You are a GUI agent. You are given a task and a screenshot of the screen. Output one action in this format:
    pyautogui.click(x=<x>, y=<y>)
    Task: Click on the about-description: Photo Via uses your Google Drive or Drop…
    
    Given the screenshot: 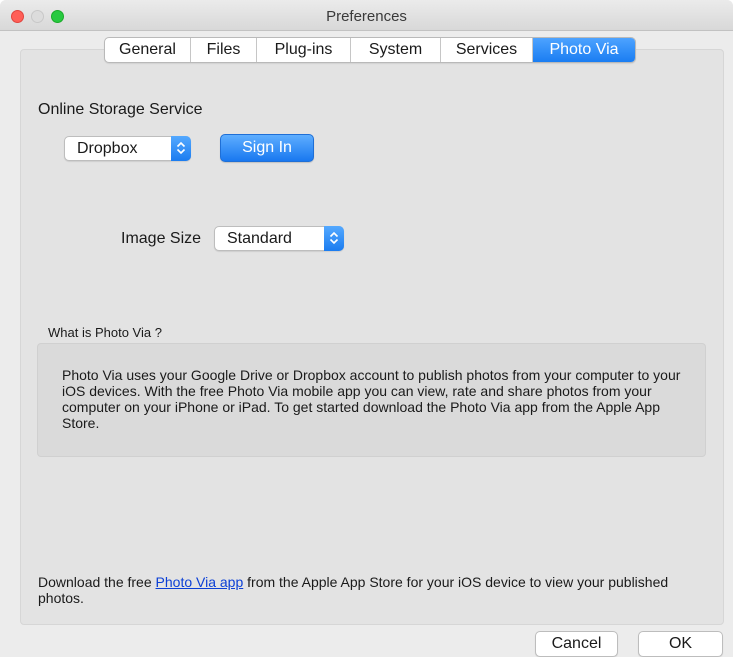 What is the action you would take?
    pyautogui.click(x=371, y=399)
    